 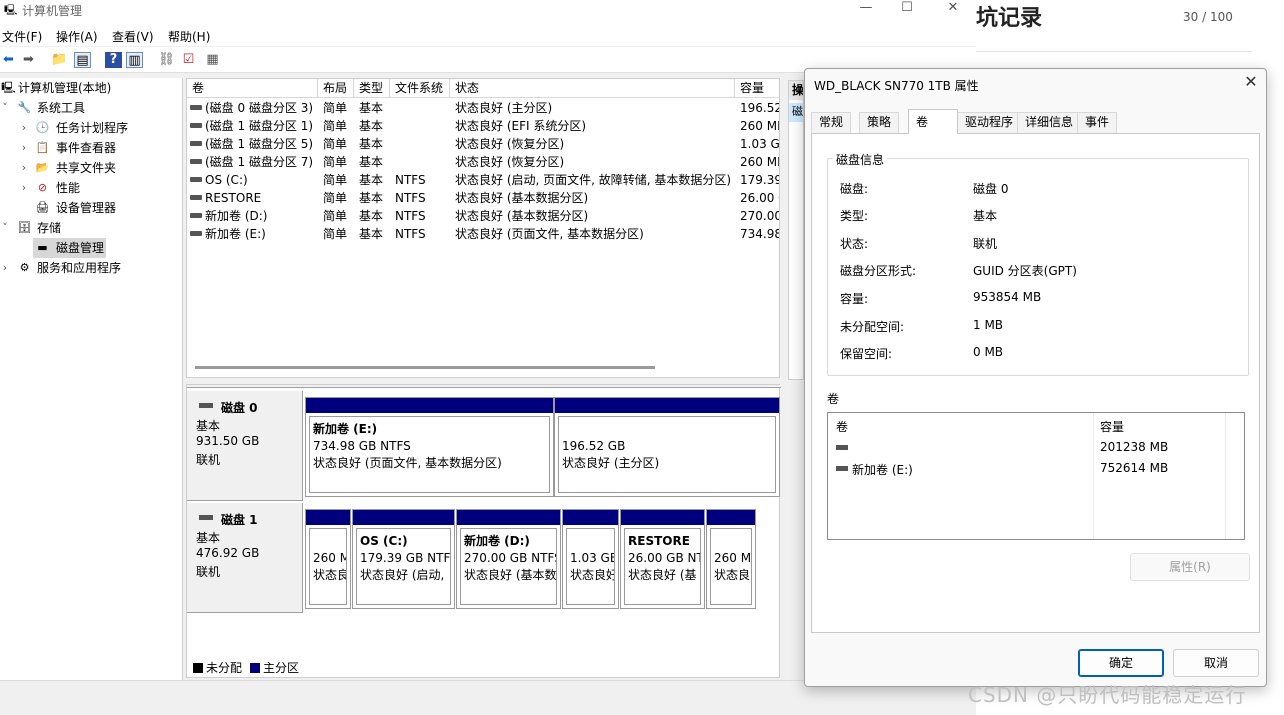 I want to click on tree-label: 服务和应用程序, so click(x=79, y=268).